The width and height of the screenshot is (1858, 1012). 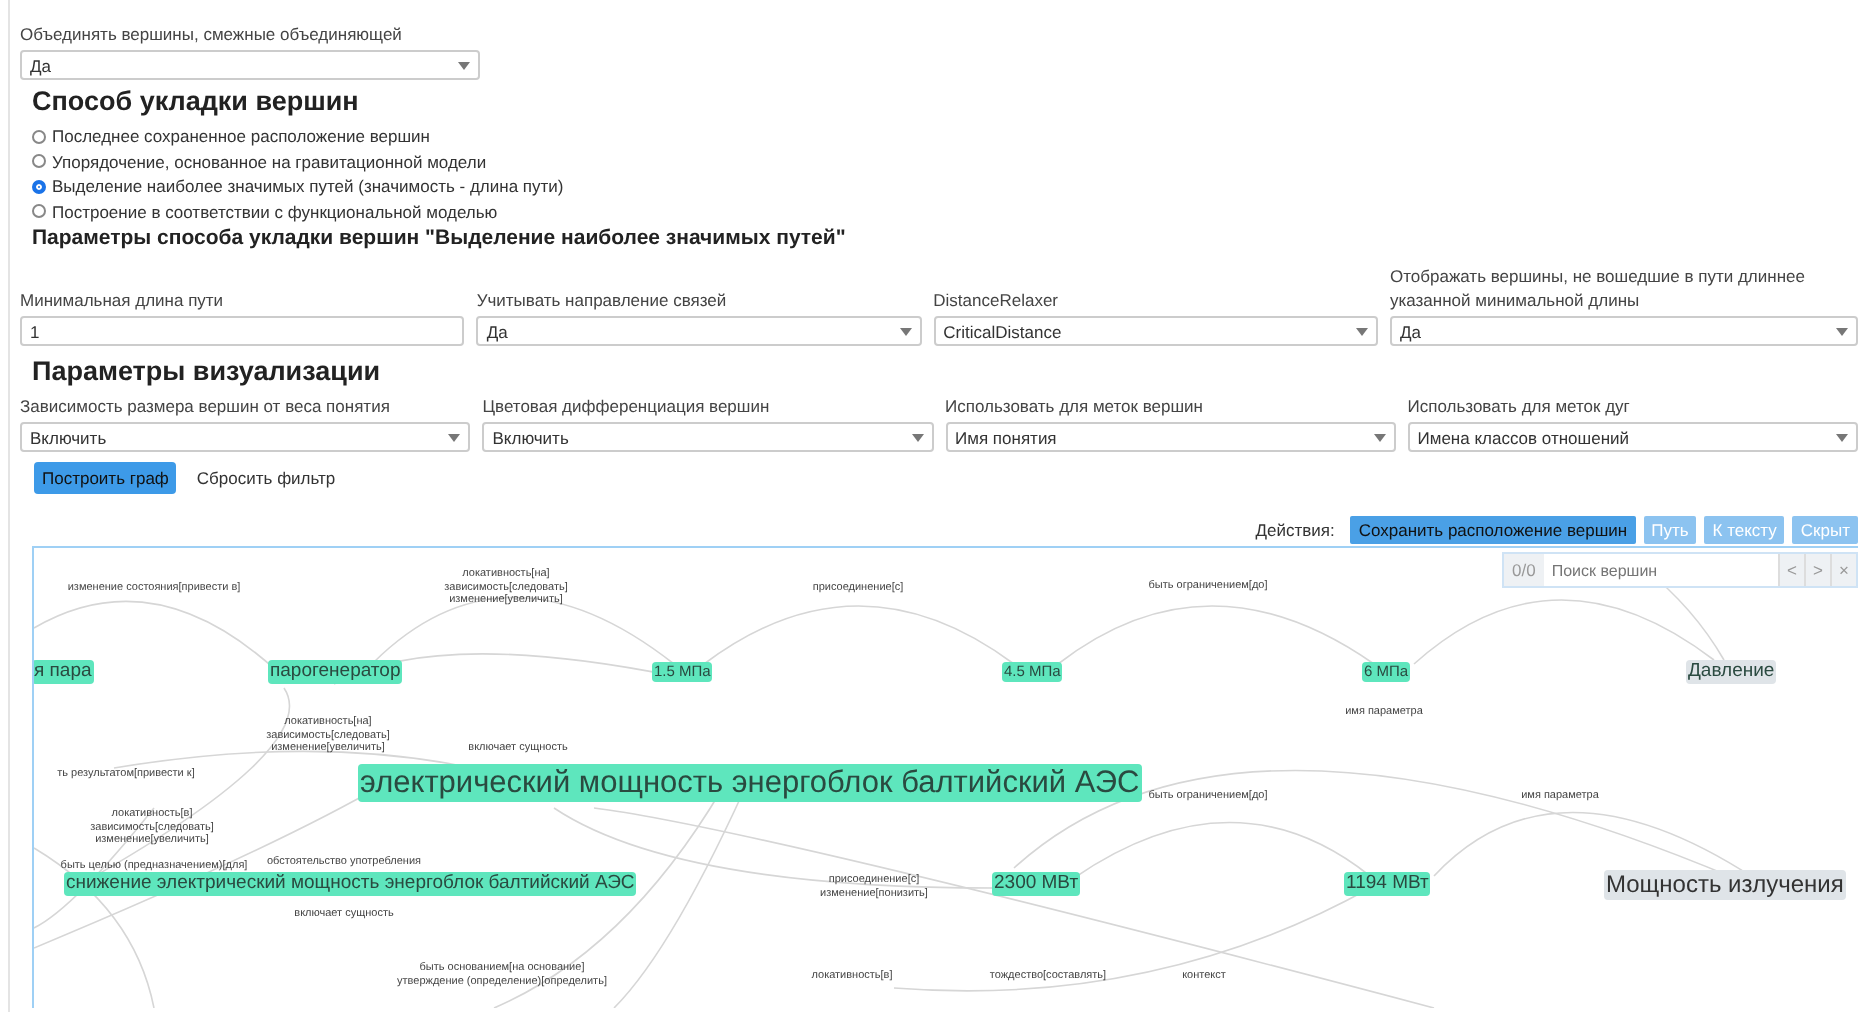 What do you see at coordinates (335, 672) in the screenshot?
I see `graph-node: парогенератор` at bounding box center [335, 672].